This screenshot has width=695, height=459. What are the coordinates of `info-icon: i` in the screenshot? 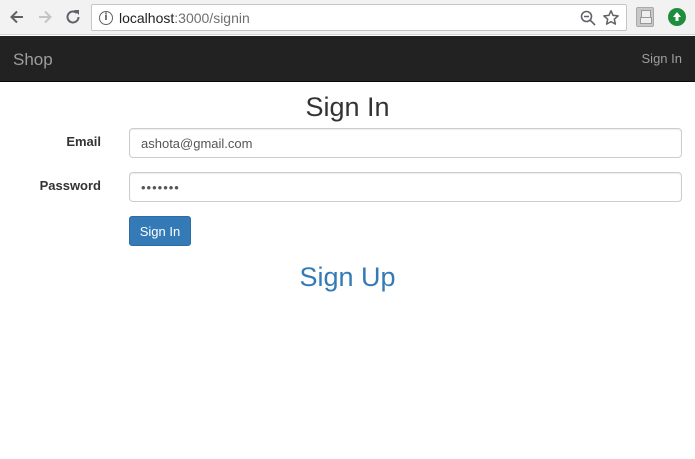 It's located at (106, 18).